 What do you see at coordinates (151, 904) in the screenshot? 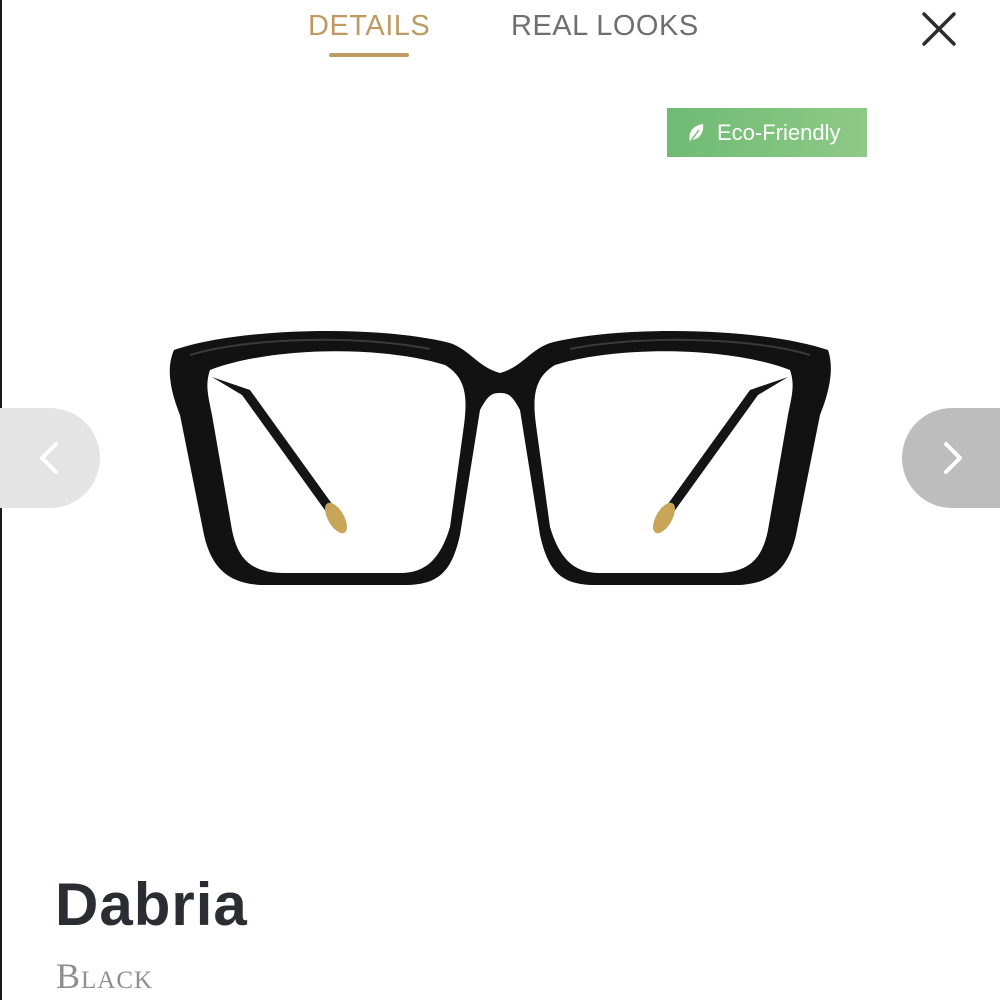
I see `product-name: Dabria` at bounding box center [151, 904].